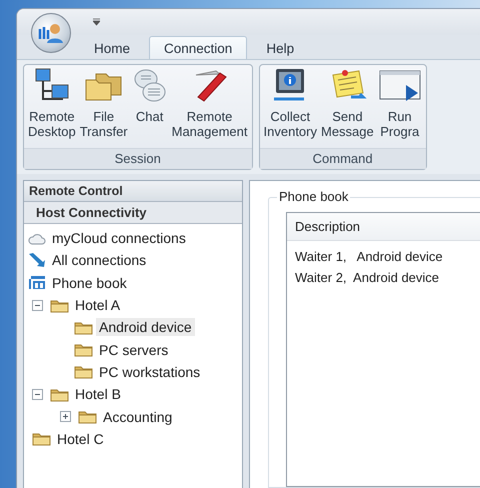 This screenshot has width=480, height=488. I want to click on app-menu-button, so click(51, 33).